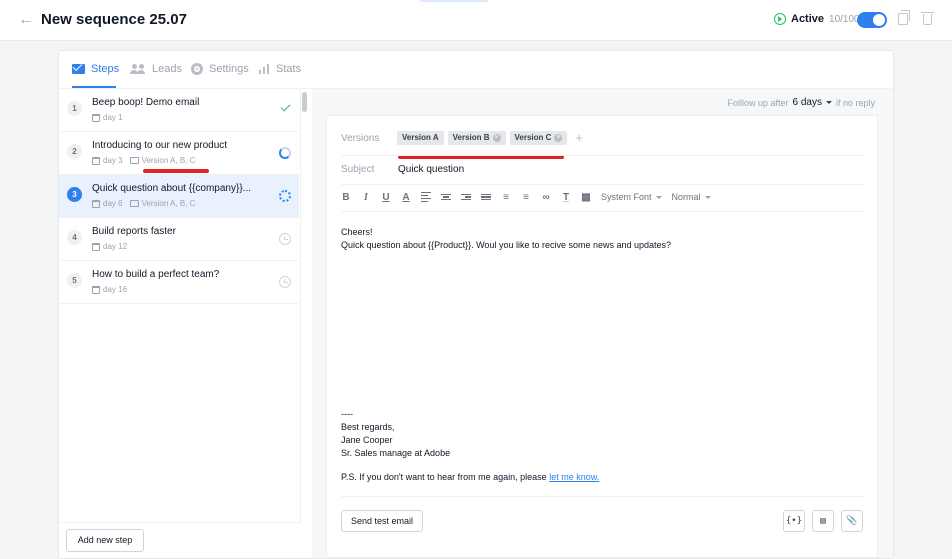  What do you see at coordinates (105, 69) in the screenshot?
I see `tab-steps-label: Steps` at bounding box center [105, 69].